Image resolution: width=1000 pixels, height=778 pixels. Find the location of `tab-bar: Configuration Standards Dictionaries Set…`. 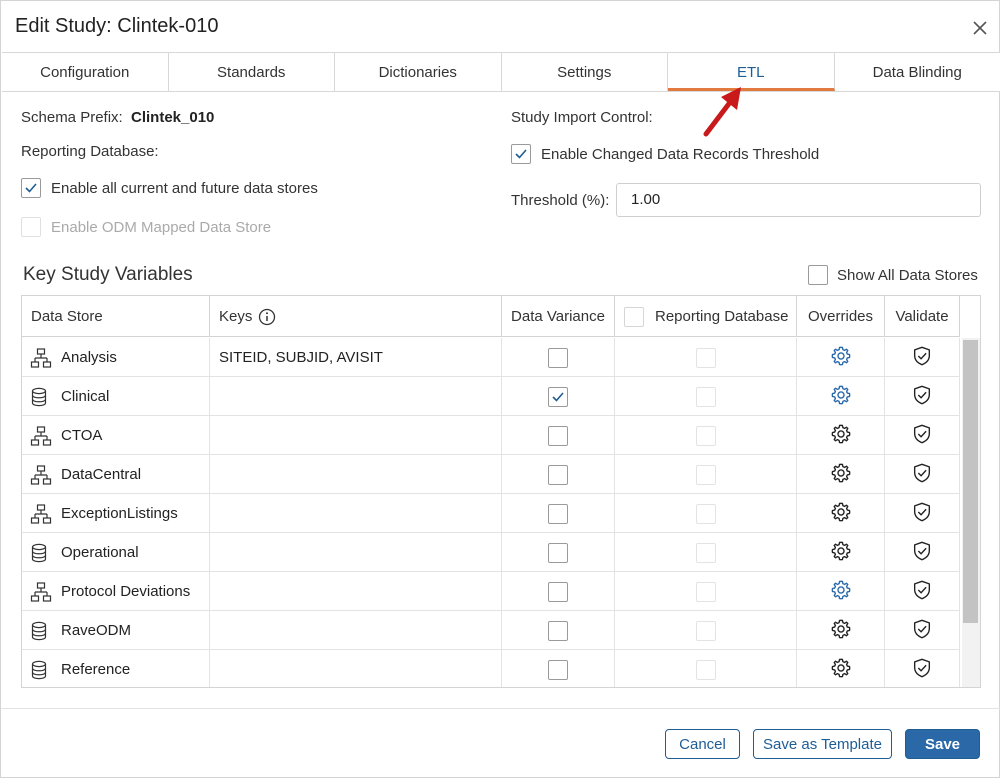

tab-bar: Configuration Standards Dictionaries Set… is located at coordinates (501, 72).